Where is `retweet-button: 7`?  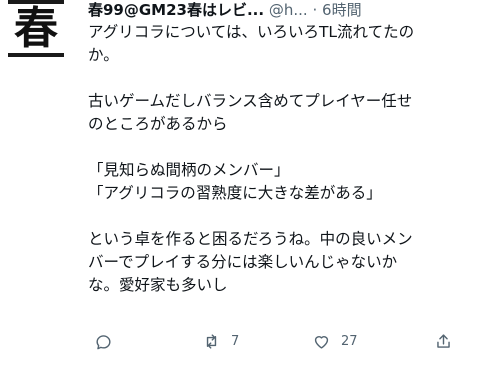
retweet-button: 7 is located at coordinates (220, 341).